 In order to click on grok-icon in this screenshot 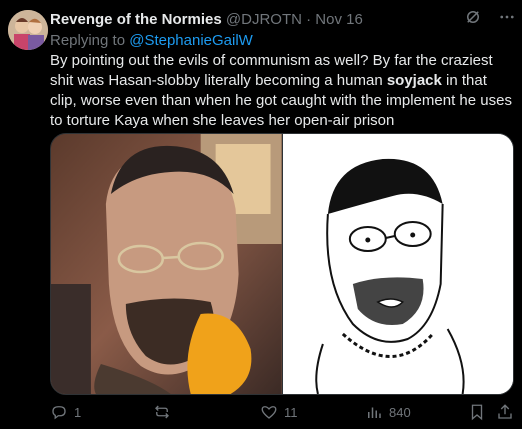, I will do `click(473, 17)`.